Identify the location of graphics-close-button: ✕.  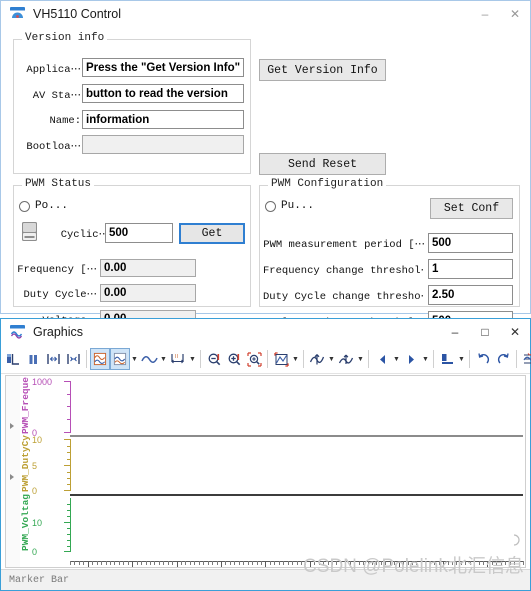
(515, 332).